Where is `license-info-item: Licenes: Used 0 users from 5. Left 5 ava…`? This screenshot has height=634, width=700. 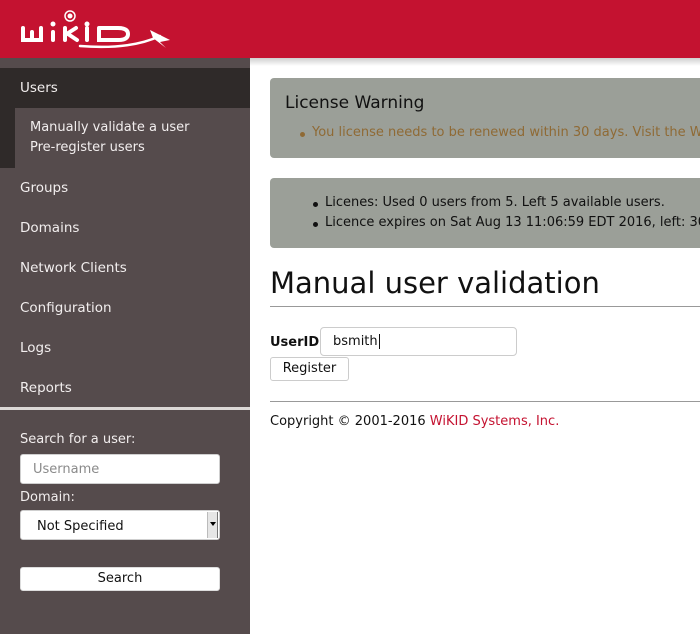
license-info-item: Licenes: Used 0 users from 5. Left 5 ava… is located at coordinates (489, 202).